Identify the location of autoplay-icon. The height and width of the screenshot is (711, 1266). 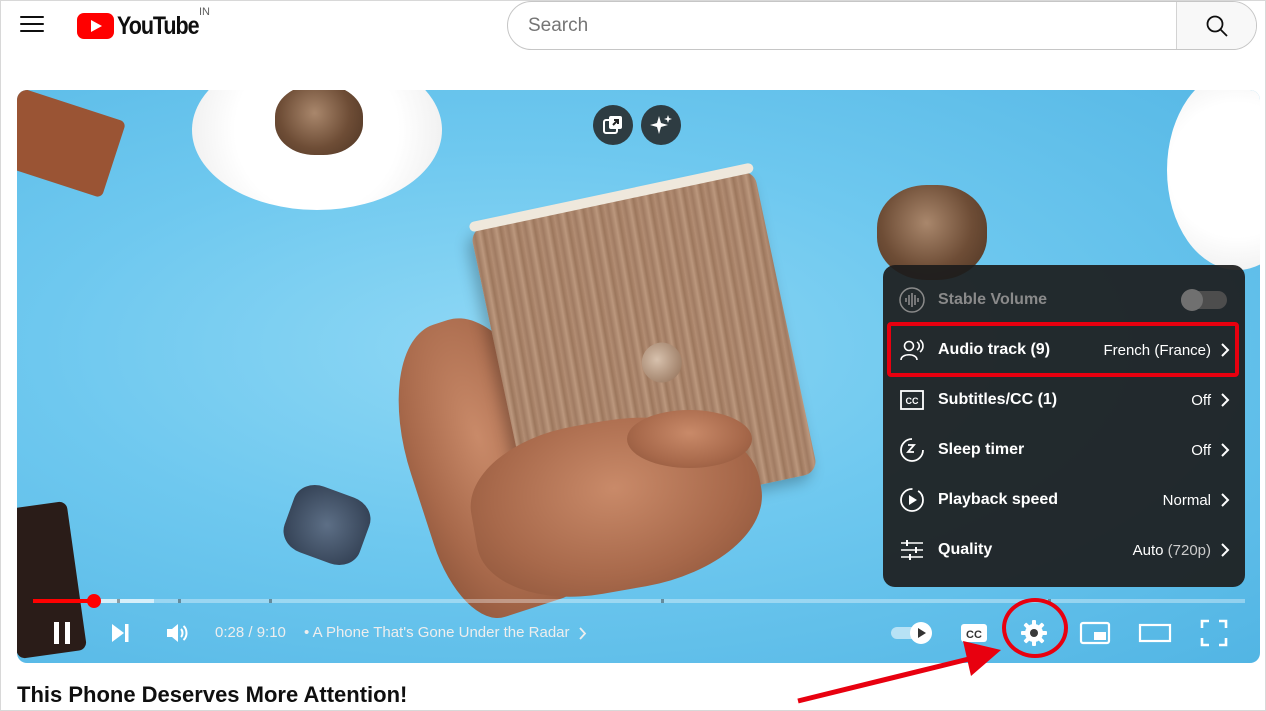
(911, 633).